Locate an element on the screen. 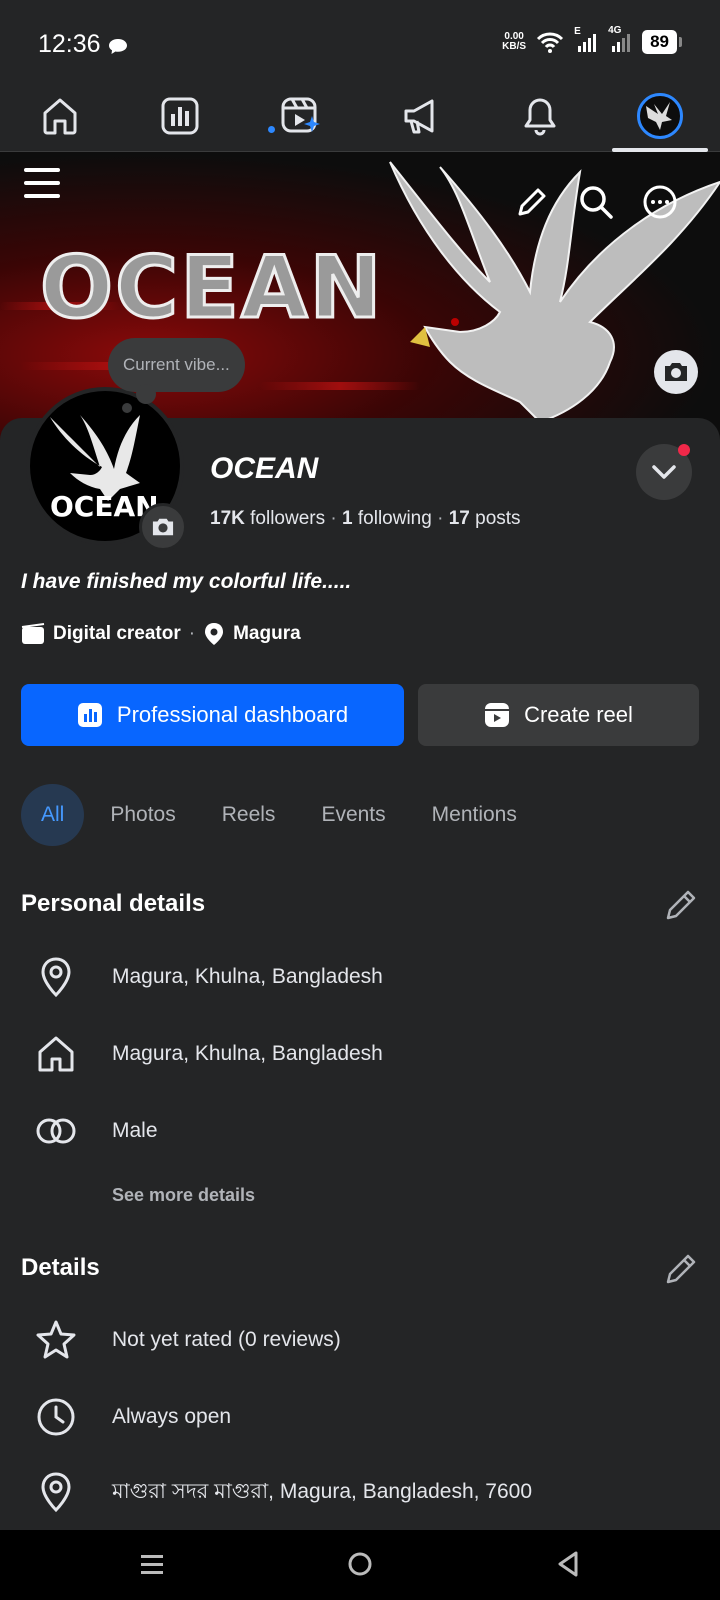  bell-icon is located at coordinates (540, 116).